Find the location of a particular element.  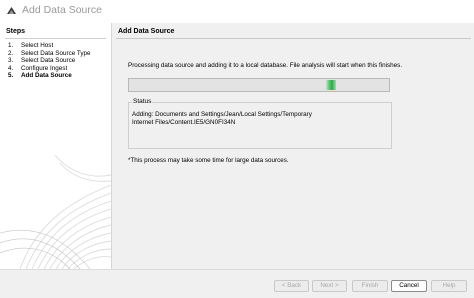

next-button: Next > is located at coordinates (329, 286).